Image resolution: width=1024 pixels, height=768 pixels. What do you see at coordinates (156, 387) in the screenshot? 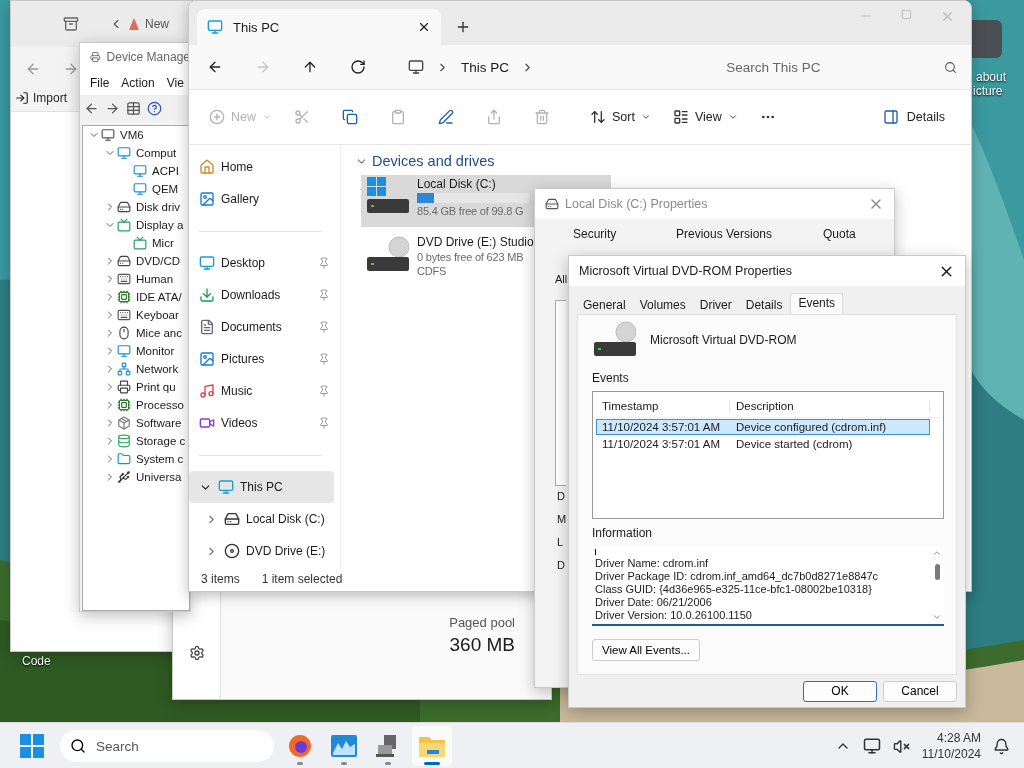
I see `tree-item: Print qu` at bounding box center [156, 387].